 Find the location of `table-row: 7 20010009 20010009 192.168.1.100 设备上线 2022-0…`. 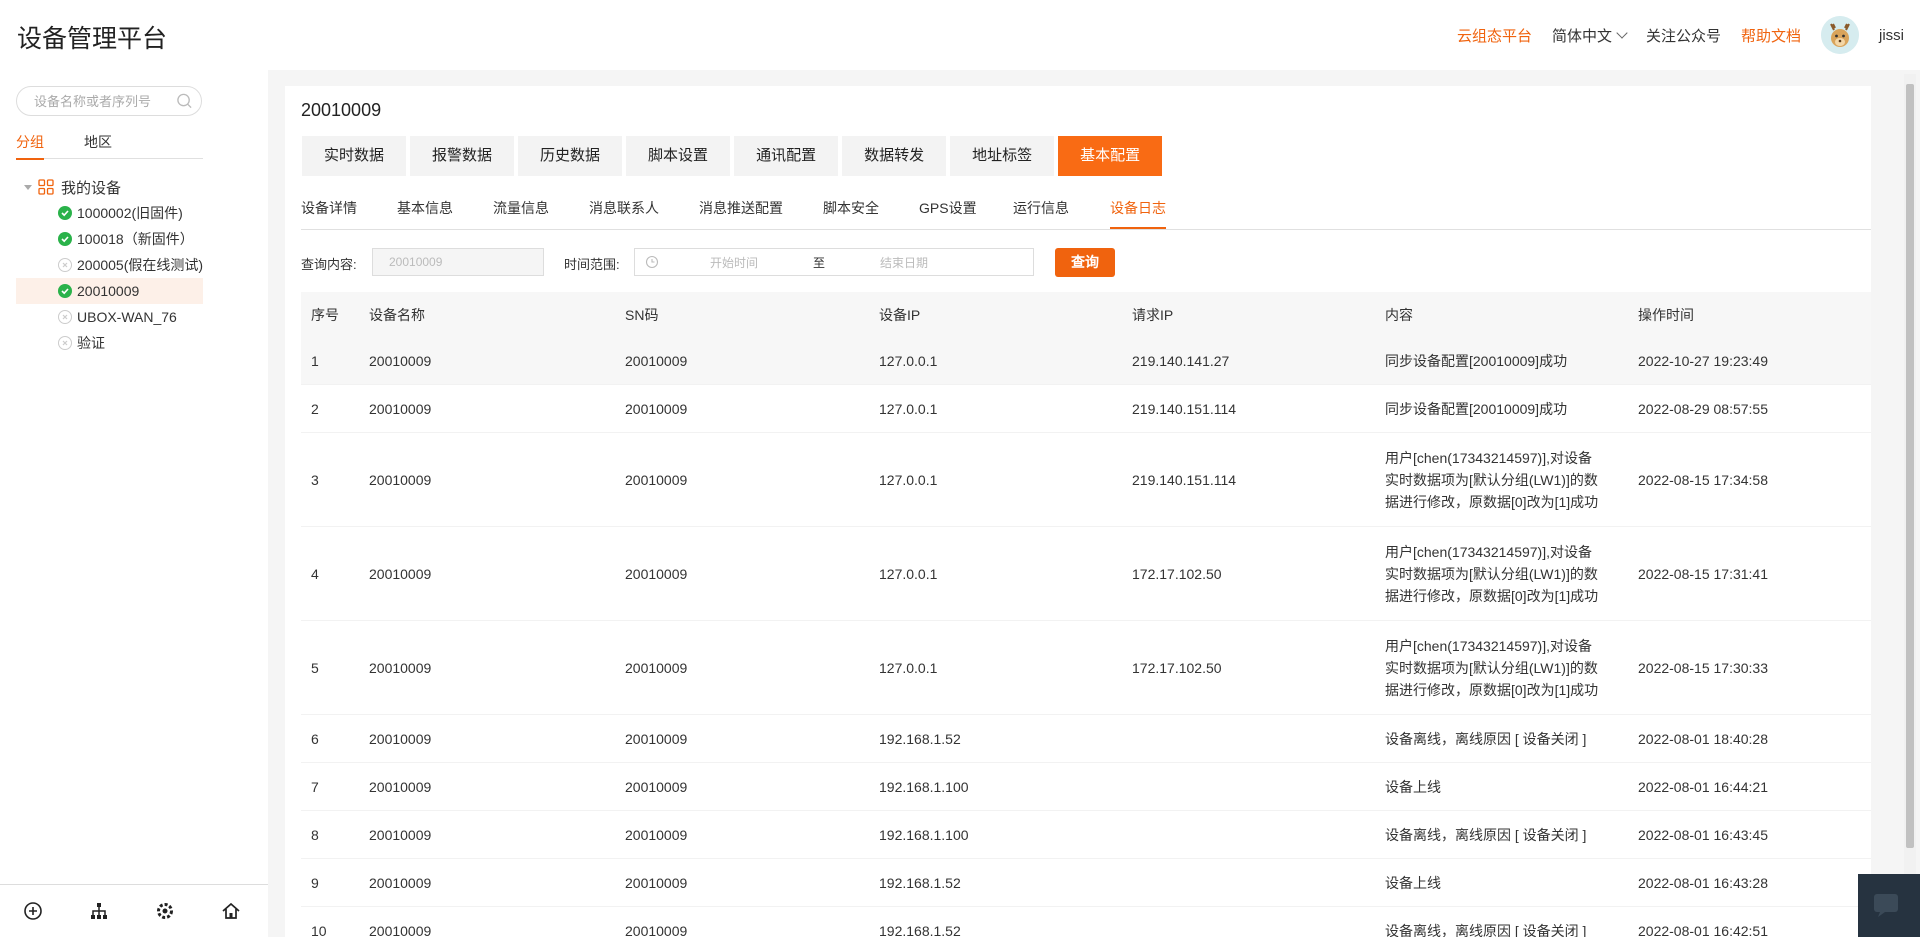

table-row: 7 20010009 20010009 192.168.1.100 设备上线 2022-0… is located at coordinates (1086, 787).